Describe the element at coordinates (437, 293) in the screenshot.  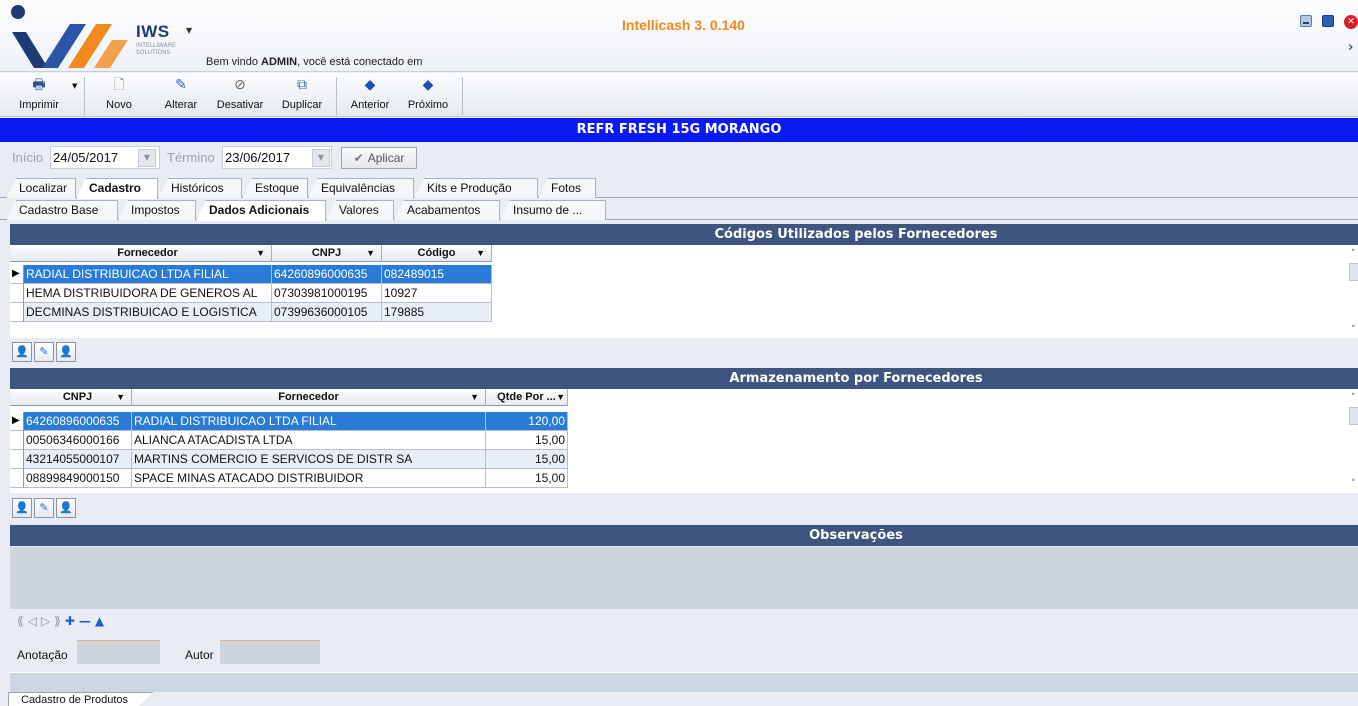
I see `cell-codigo: 10927` at that location.